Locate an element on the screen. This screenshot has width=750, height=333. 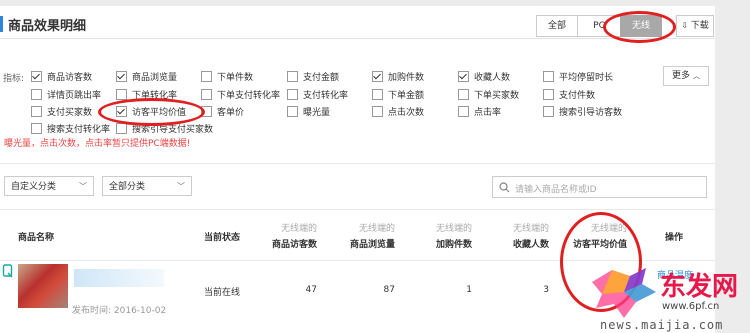
metric-checkbox: 搜索支付转化率 is located at coordinates (70, 128).